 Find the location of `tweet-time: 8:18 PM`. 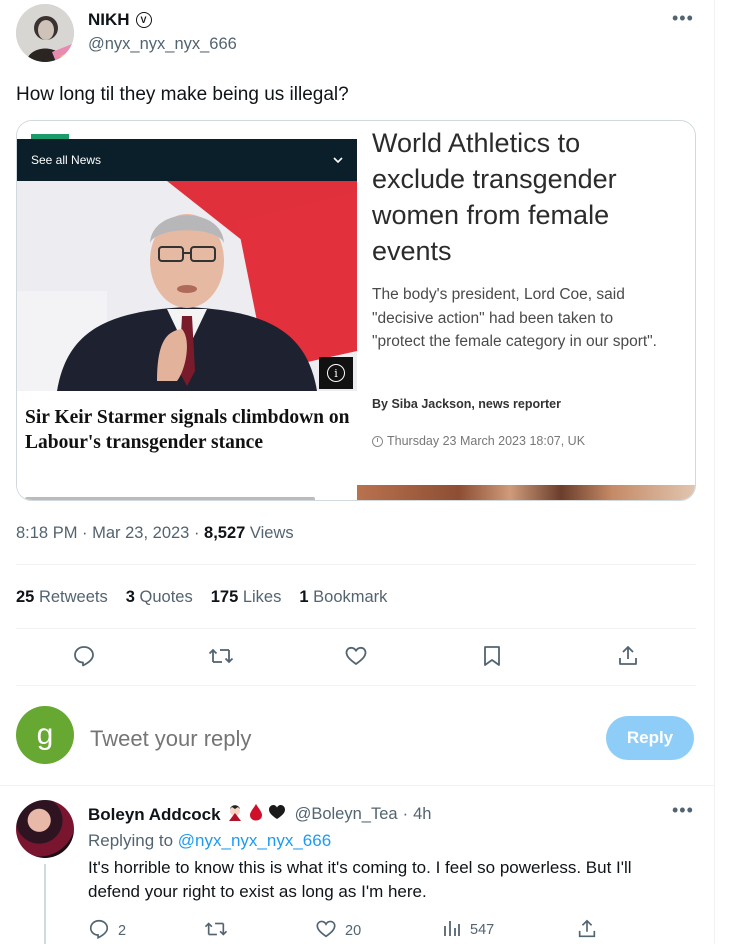

tweet-time: 8:18 PM is located at coordinates (46, 533).